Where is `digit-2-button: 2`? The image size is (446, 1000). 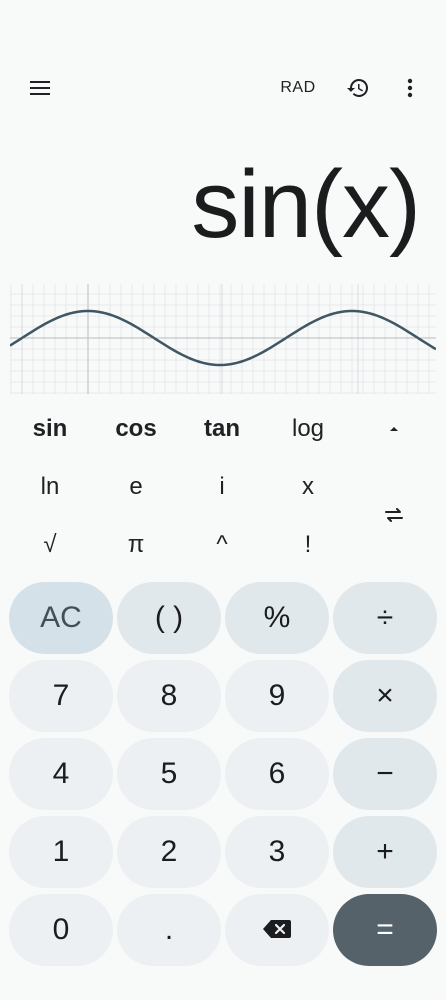
digit-2-button: 2 is located at coordinates (169, 852).